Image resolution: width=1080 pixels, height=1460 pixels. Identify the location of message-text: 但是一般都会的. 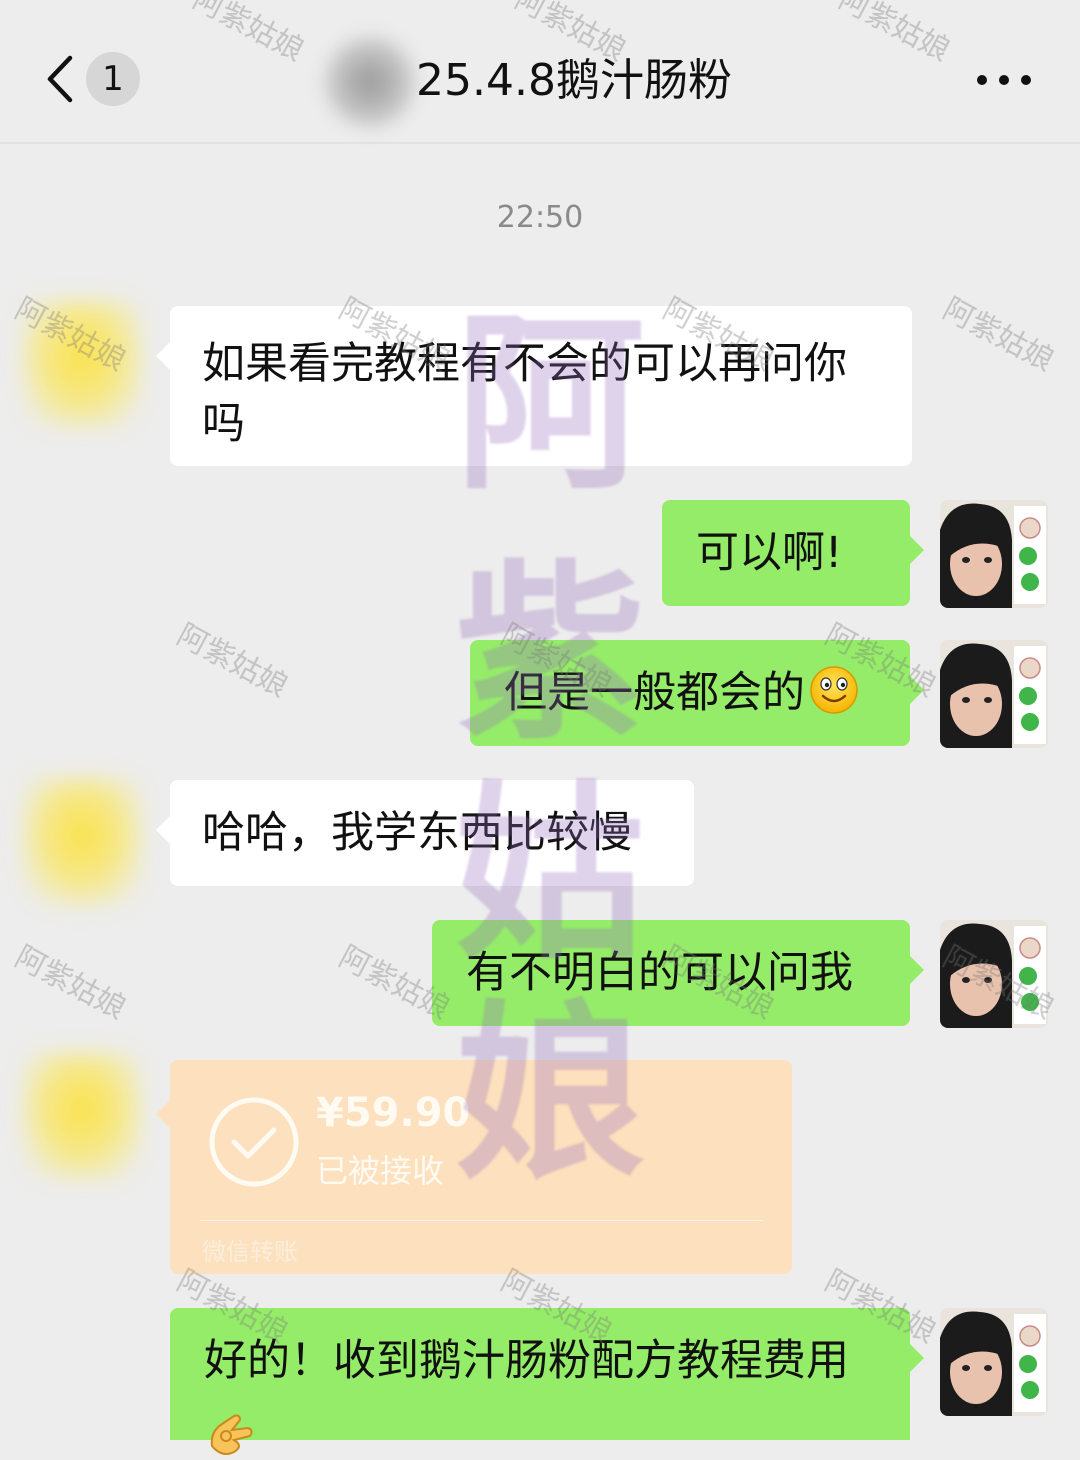
(654, 693).